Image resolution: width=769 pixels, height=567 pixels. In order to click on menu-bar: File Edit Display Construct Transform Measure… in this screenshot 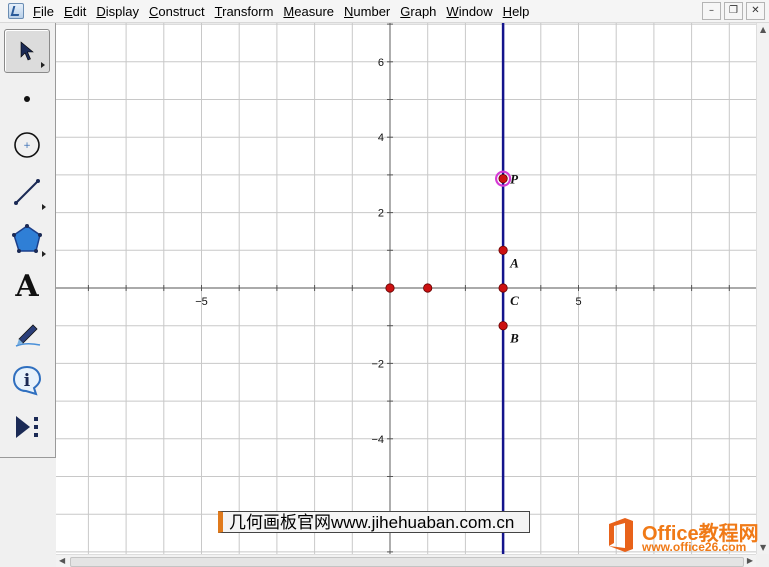, I will do `click(384, 11)`.